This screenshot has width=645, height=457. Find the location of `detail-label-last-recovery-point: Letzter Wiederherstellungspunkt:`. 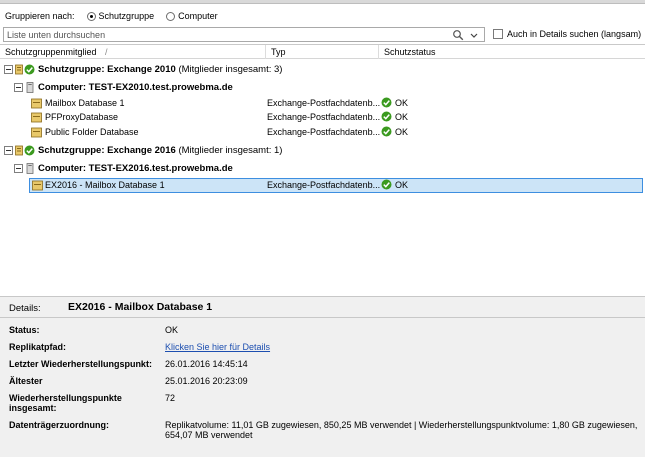

detail-label-last-recovery-point: Letzter Wiederherstellungspunkt: is located at coordinates (80, 364).